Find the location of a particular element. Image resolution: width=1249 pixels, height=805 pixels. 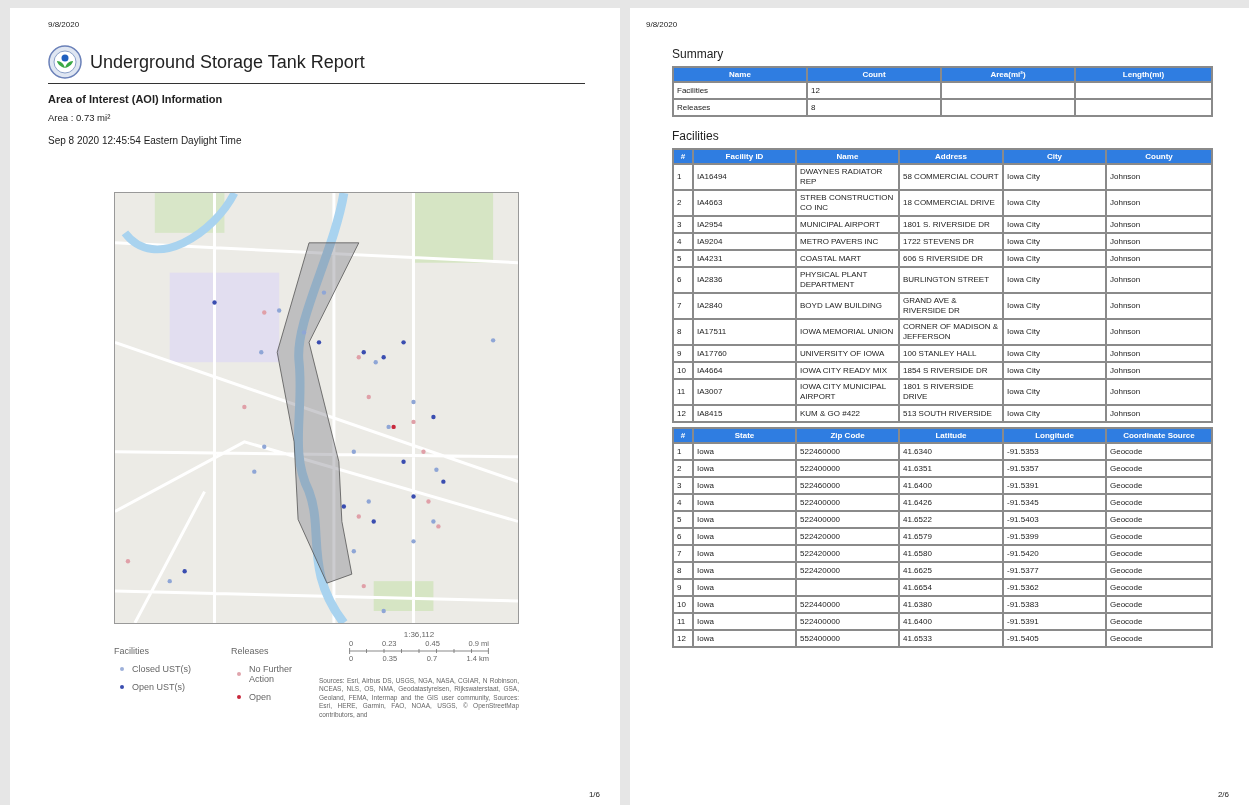

table-cell: 41.6579 is located at coordinates (951, 536).